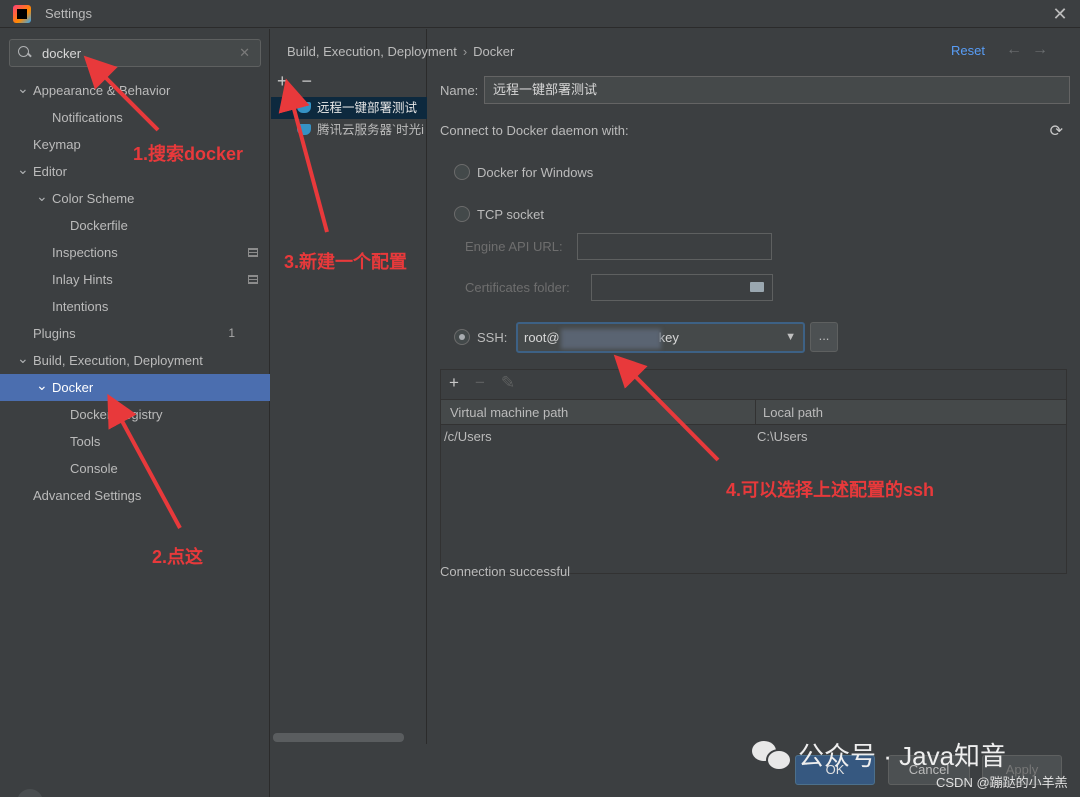 The height and width of the screenshot is (797, 1080). I want to click on breadcrumb: Build, Execution, Deployment › Docker, so click(400, 51).